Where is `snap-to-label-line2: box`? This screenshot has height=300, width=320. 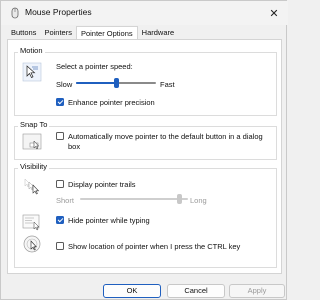
snap-to-label-line2: box is located at coordinates (74, 146).